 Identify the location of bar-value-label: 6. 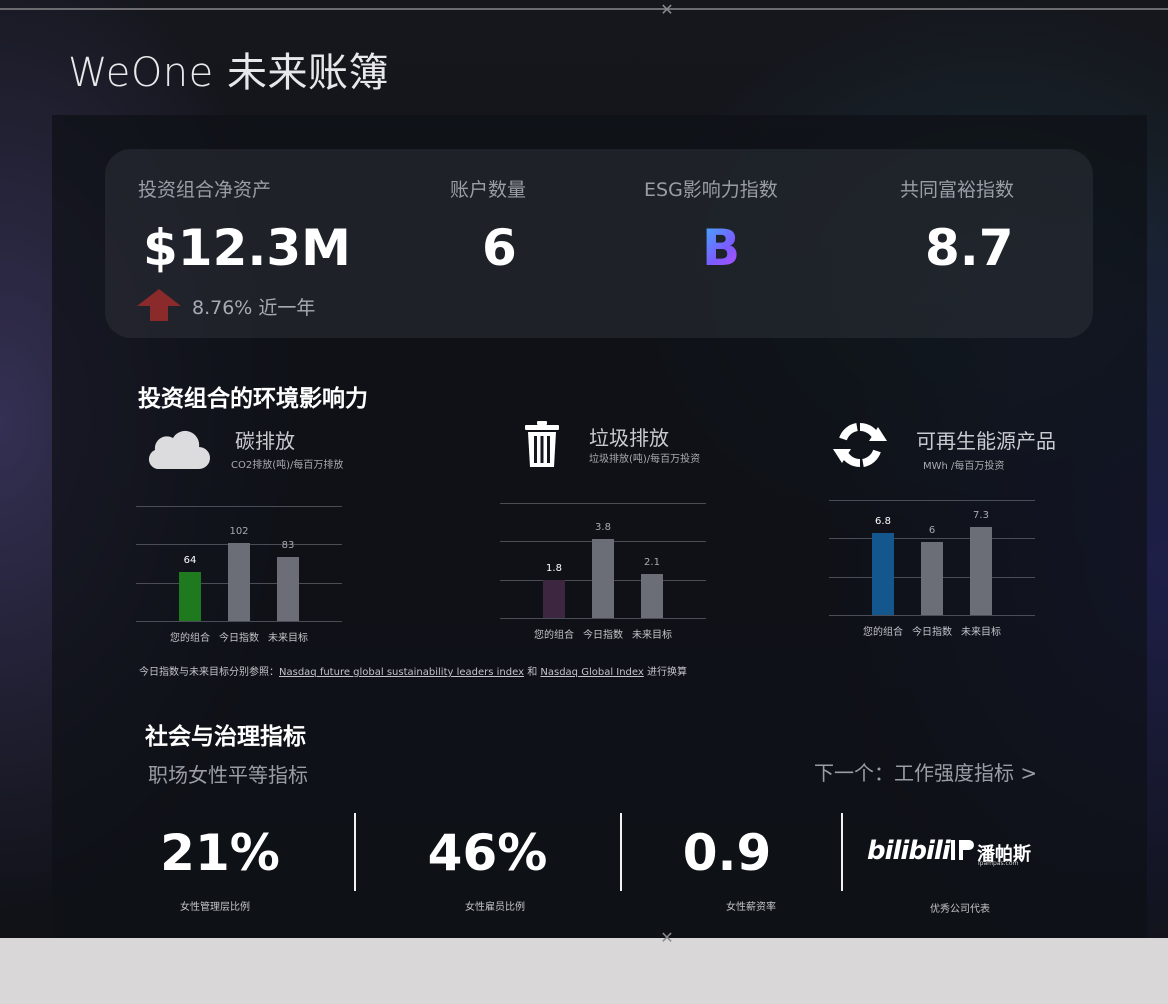
(932, 531).